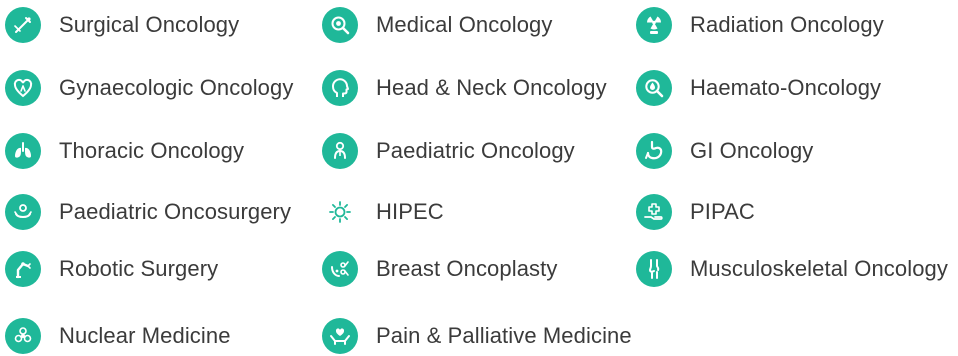 This screenshot has width=958, height=356. What do you see at coordinates (340, 25) in the screenshot?
I see `magnifier-cell-icon` at bounding box center [340, 25].